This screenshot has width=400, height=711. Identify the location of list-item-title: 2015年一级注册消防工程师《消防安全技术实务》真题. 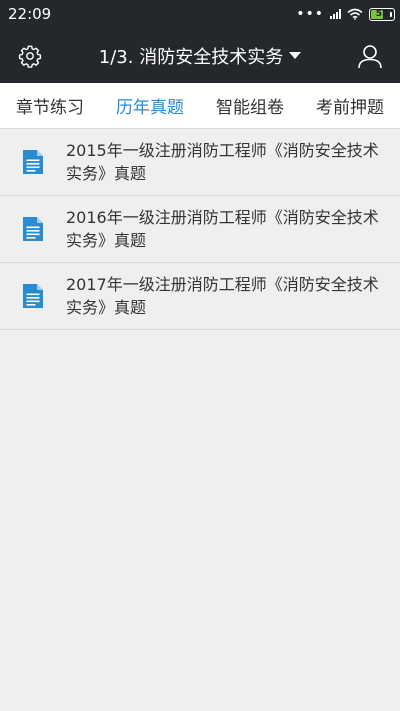
(222, 162).